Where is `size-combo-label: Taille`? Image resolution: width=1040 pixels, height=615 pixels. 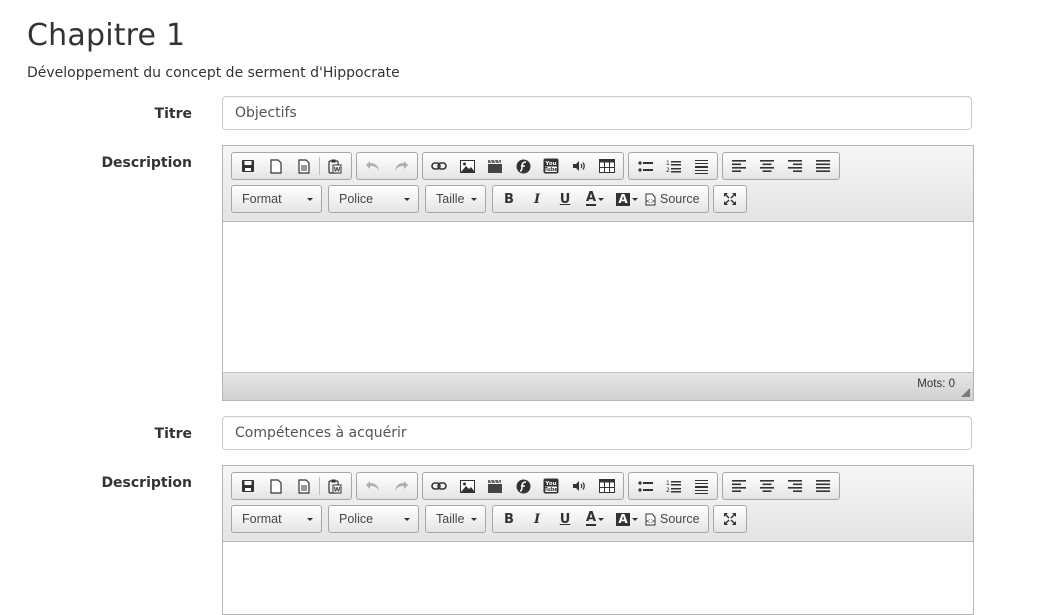 size-combo-label: Taille is located at coordinates (450, 519).